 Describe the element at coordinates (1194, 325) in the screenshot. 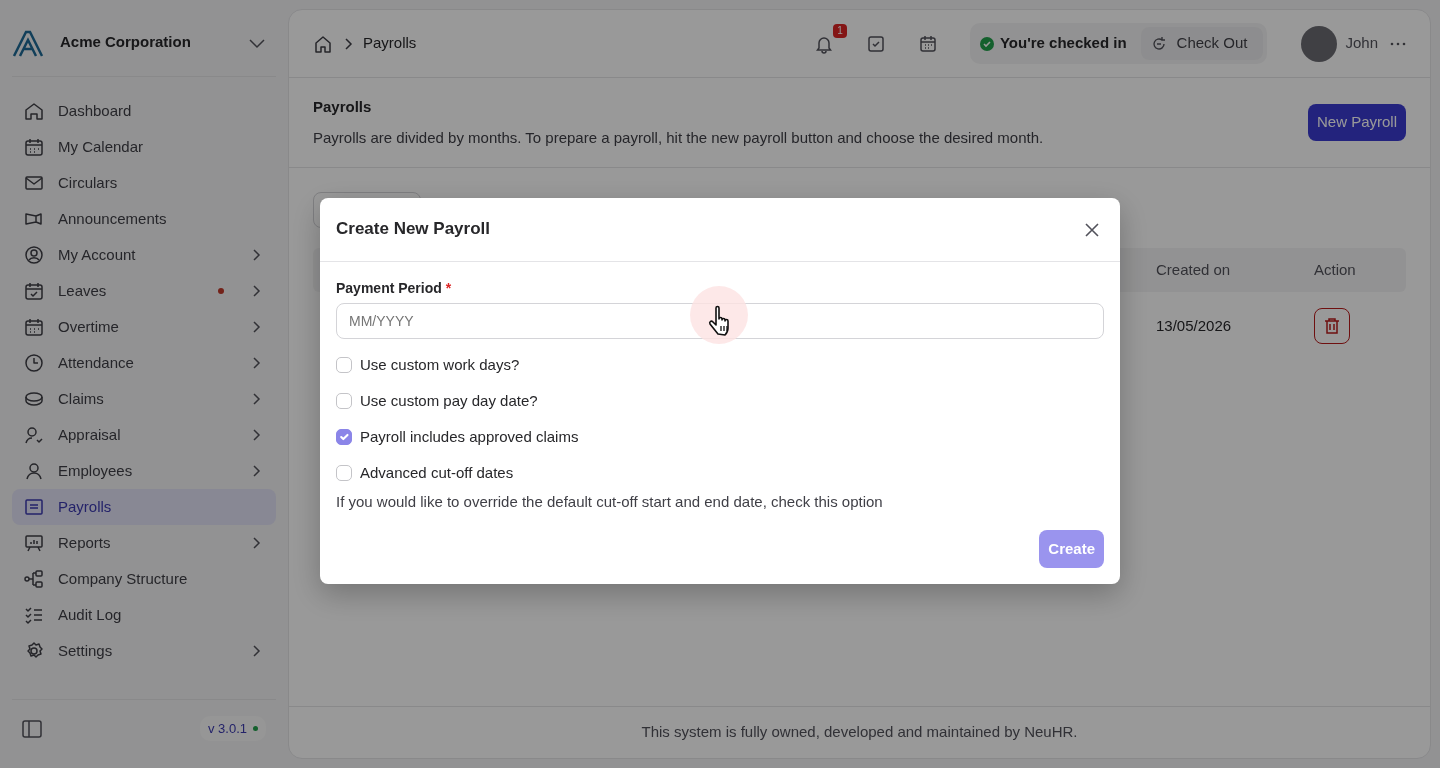

I see `table-cell-text: 13/05/2026` at that location.